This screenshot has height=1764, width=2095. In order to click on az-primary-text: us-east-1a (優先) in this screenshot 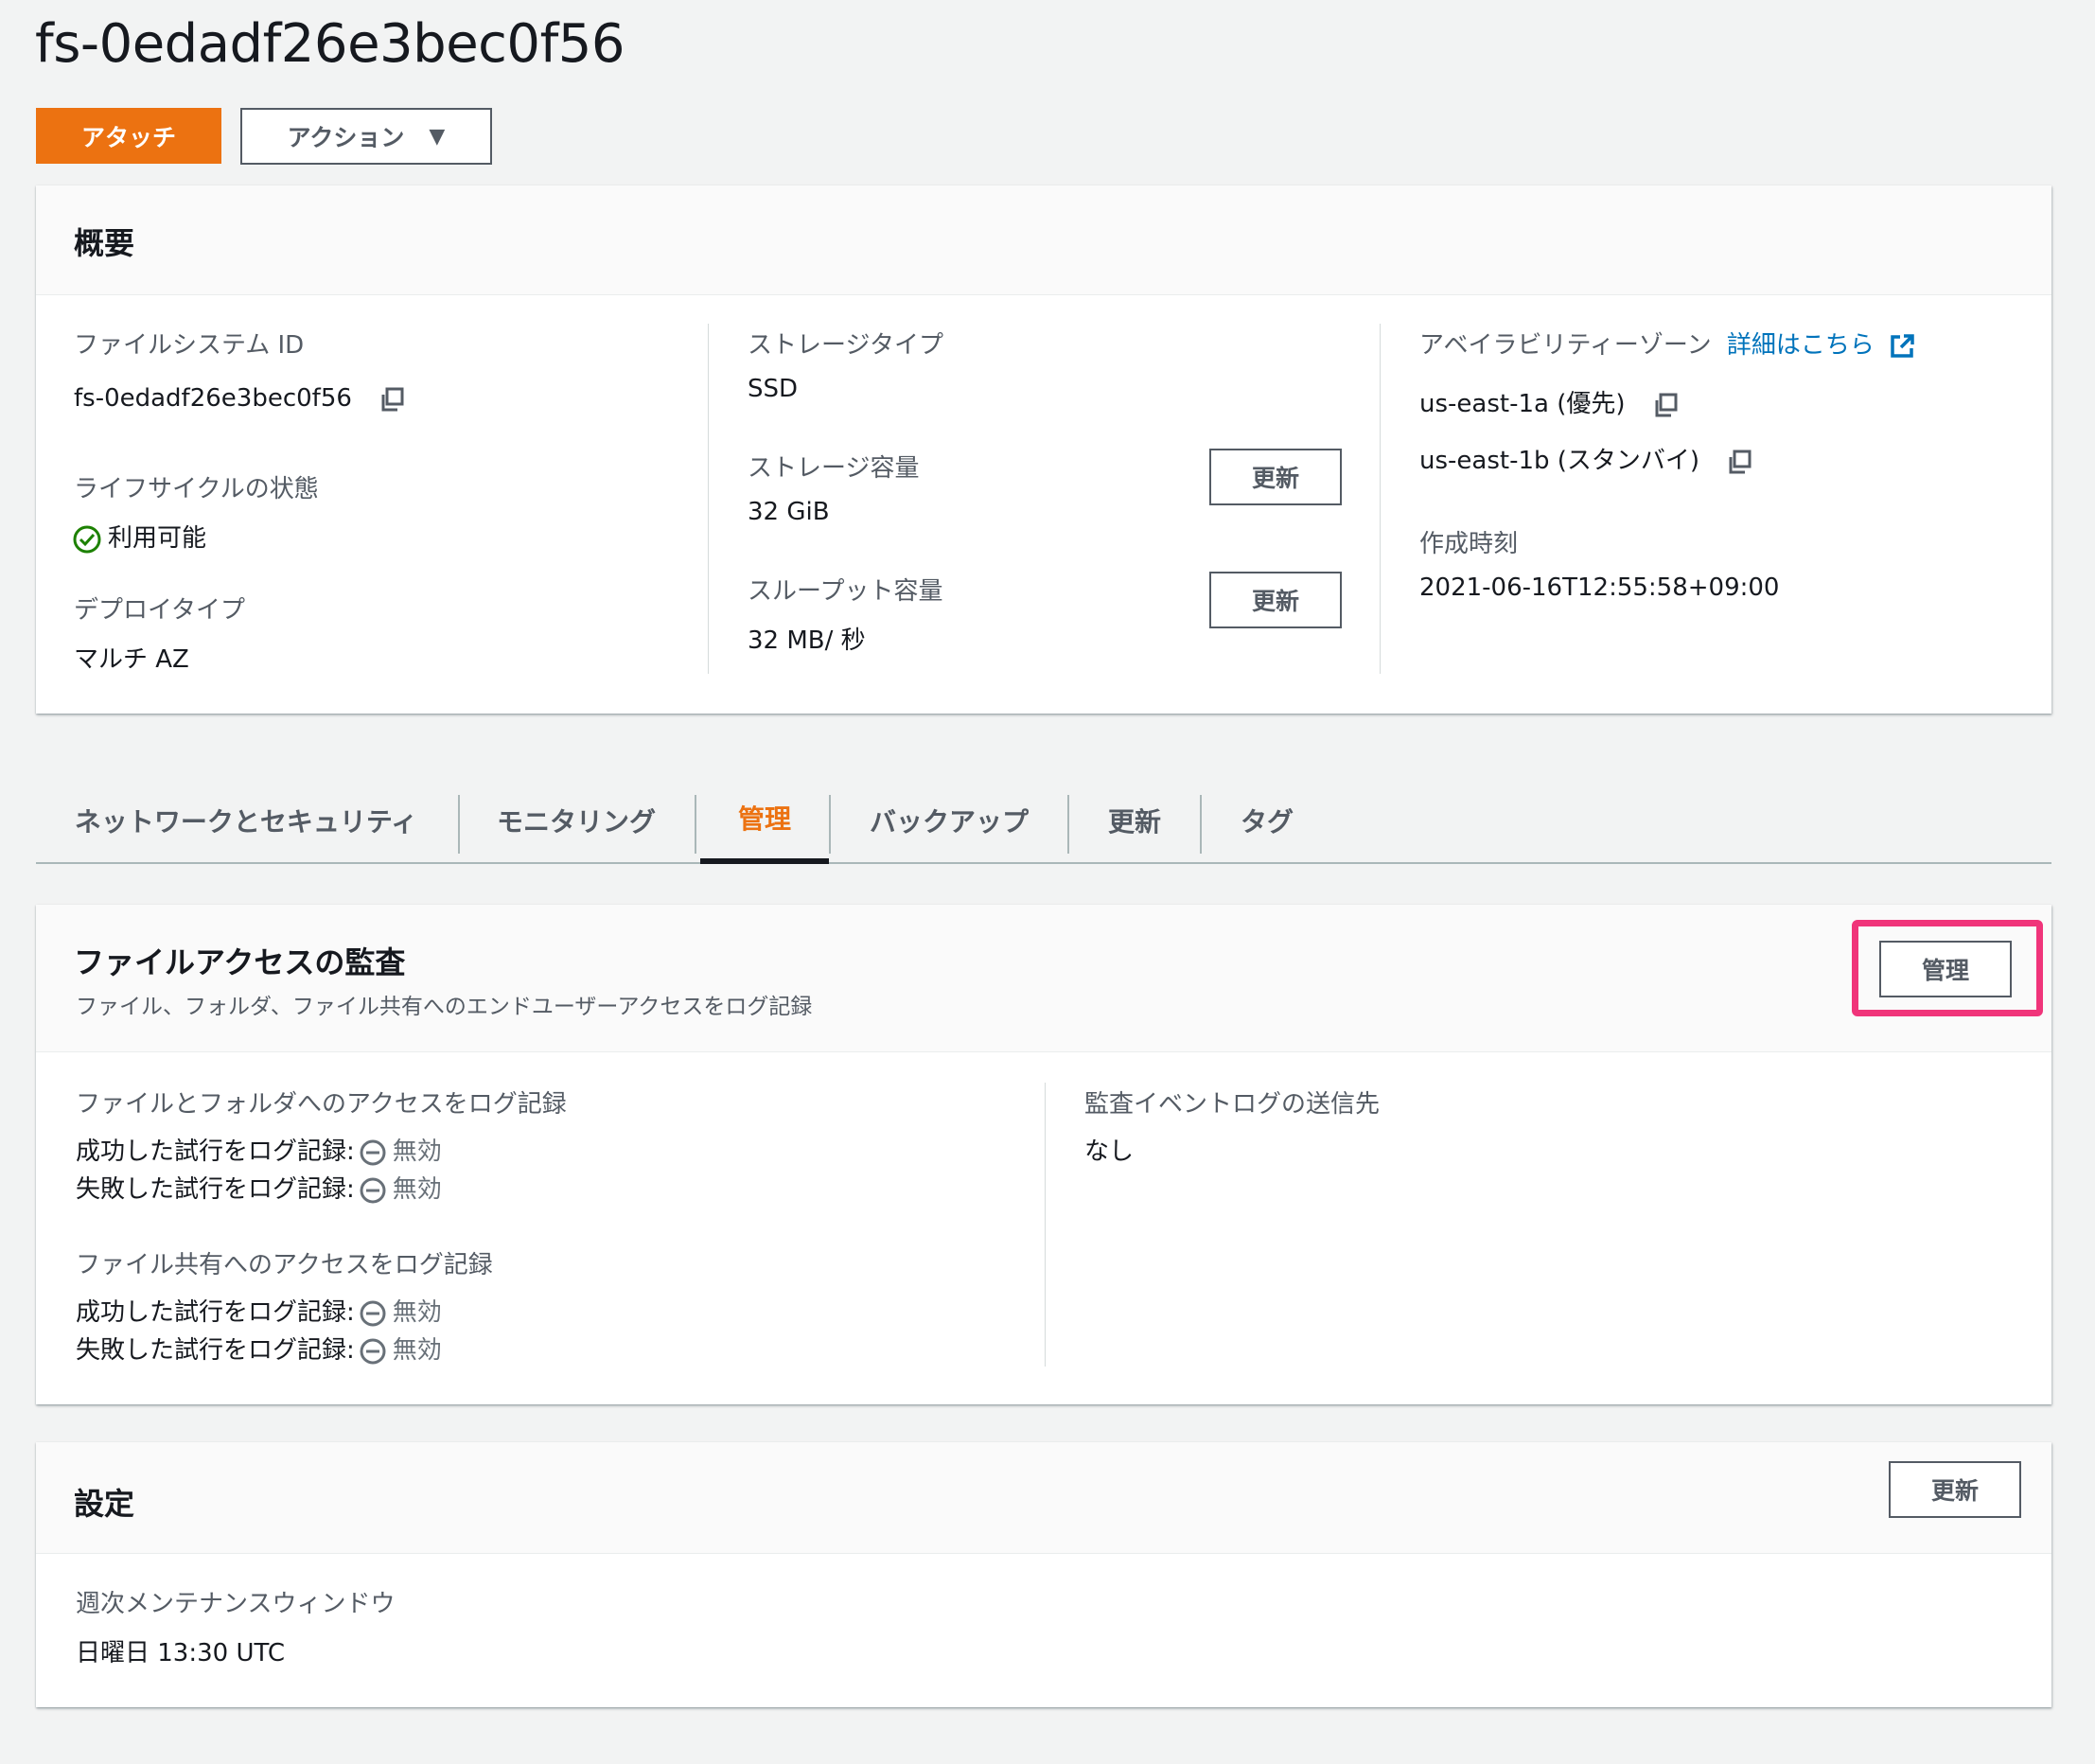, I will do `click(1523, 404)`.